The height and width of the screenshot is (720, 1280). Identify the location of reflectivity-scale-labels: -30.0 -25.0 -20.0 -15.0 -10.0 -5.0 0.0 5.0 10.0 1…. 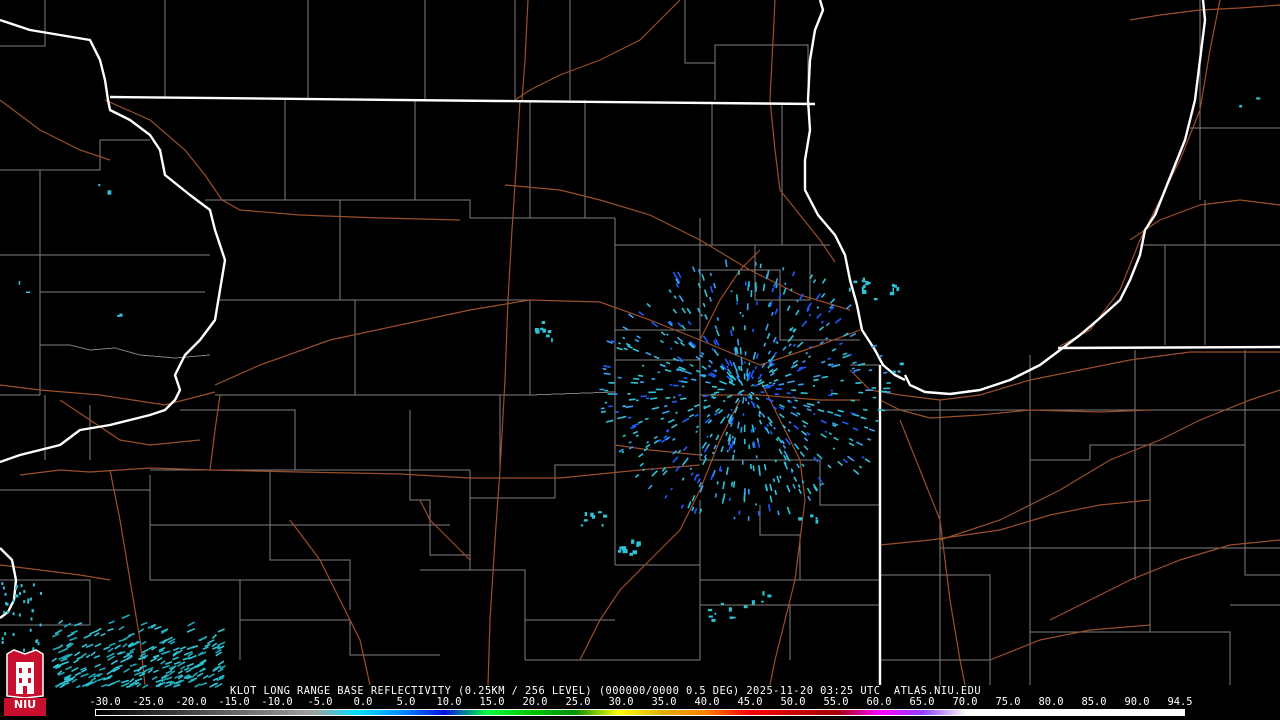
(642, 702).